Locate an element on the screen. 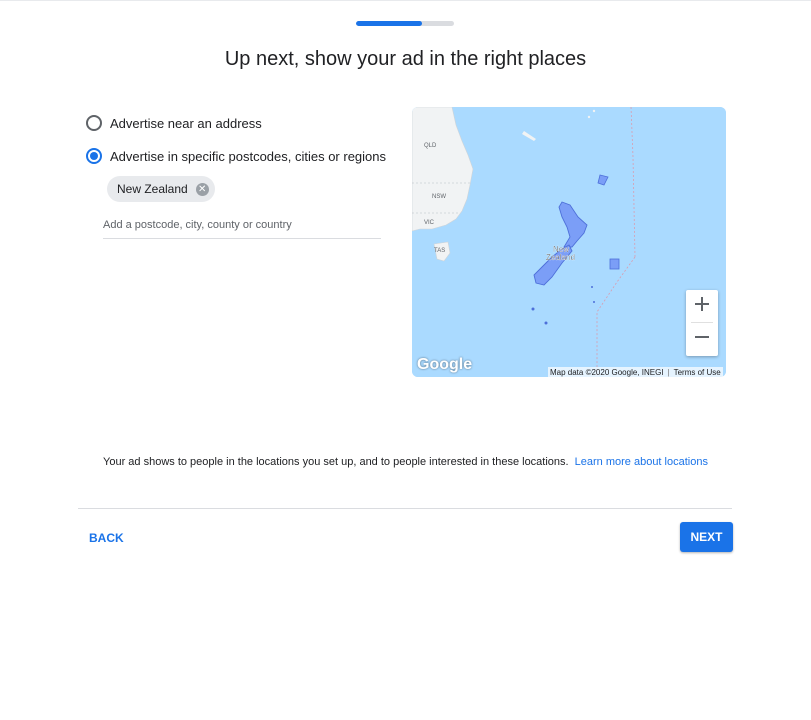 The height and width of the screenshot is (720, 811). map-data-credit: Map data ©2020 Google, INEGI is located at coordinates (607, 372).